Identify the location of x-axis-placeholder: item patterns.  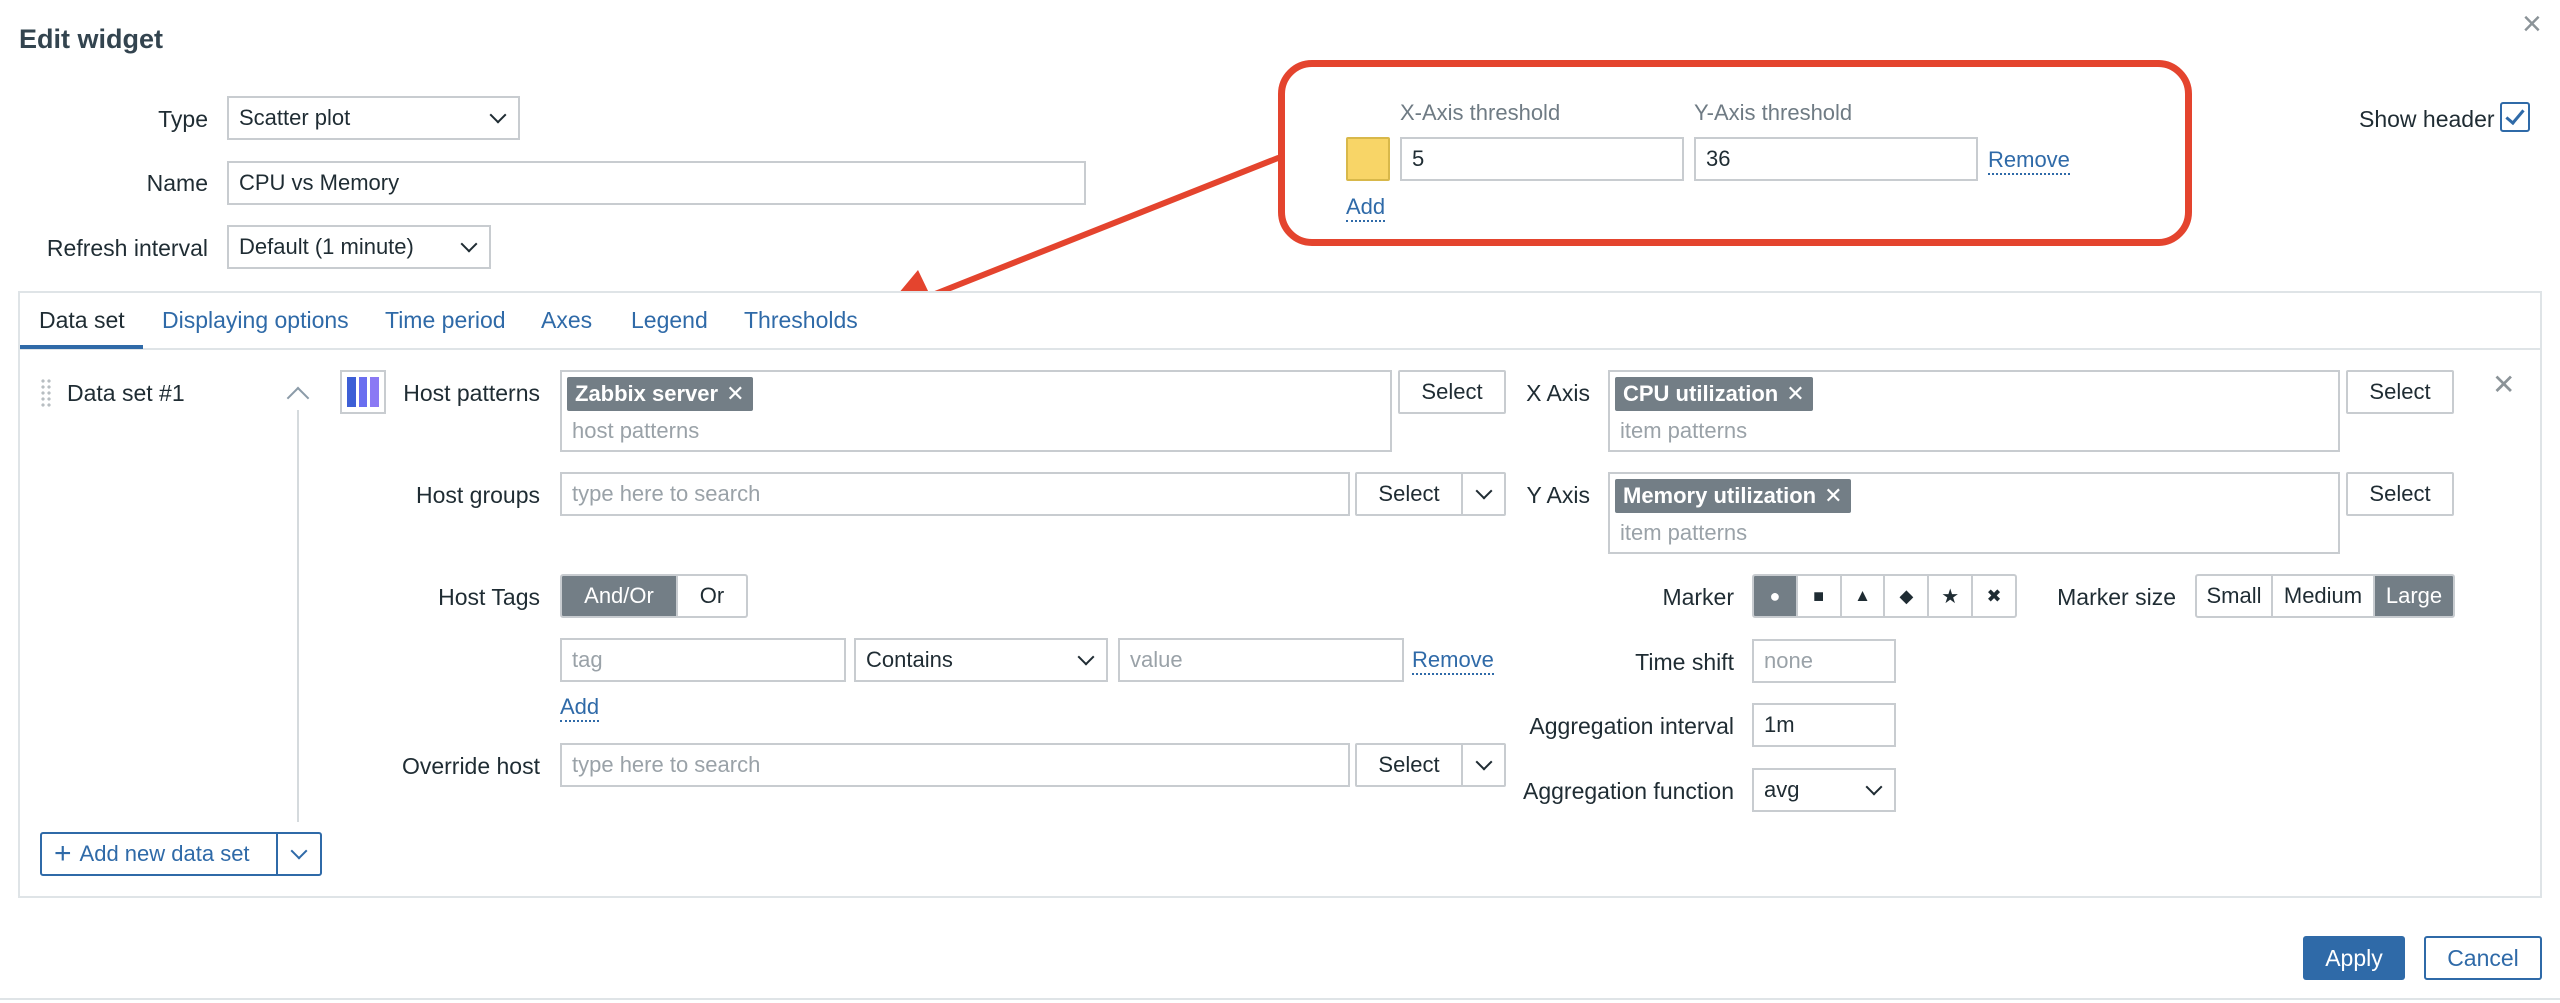
(1684, 430).